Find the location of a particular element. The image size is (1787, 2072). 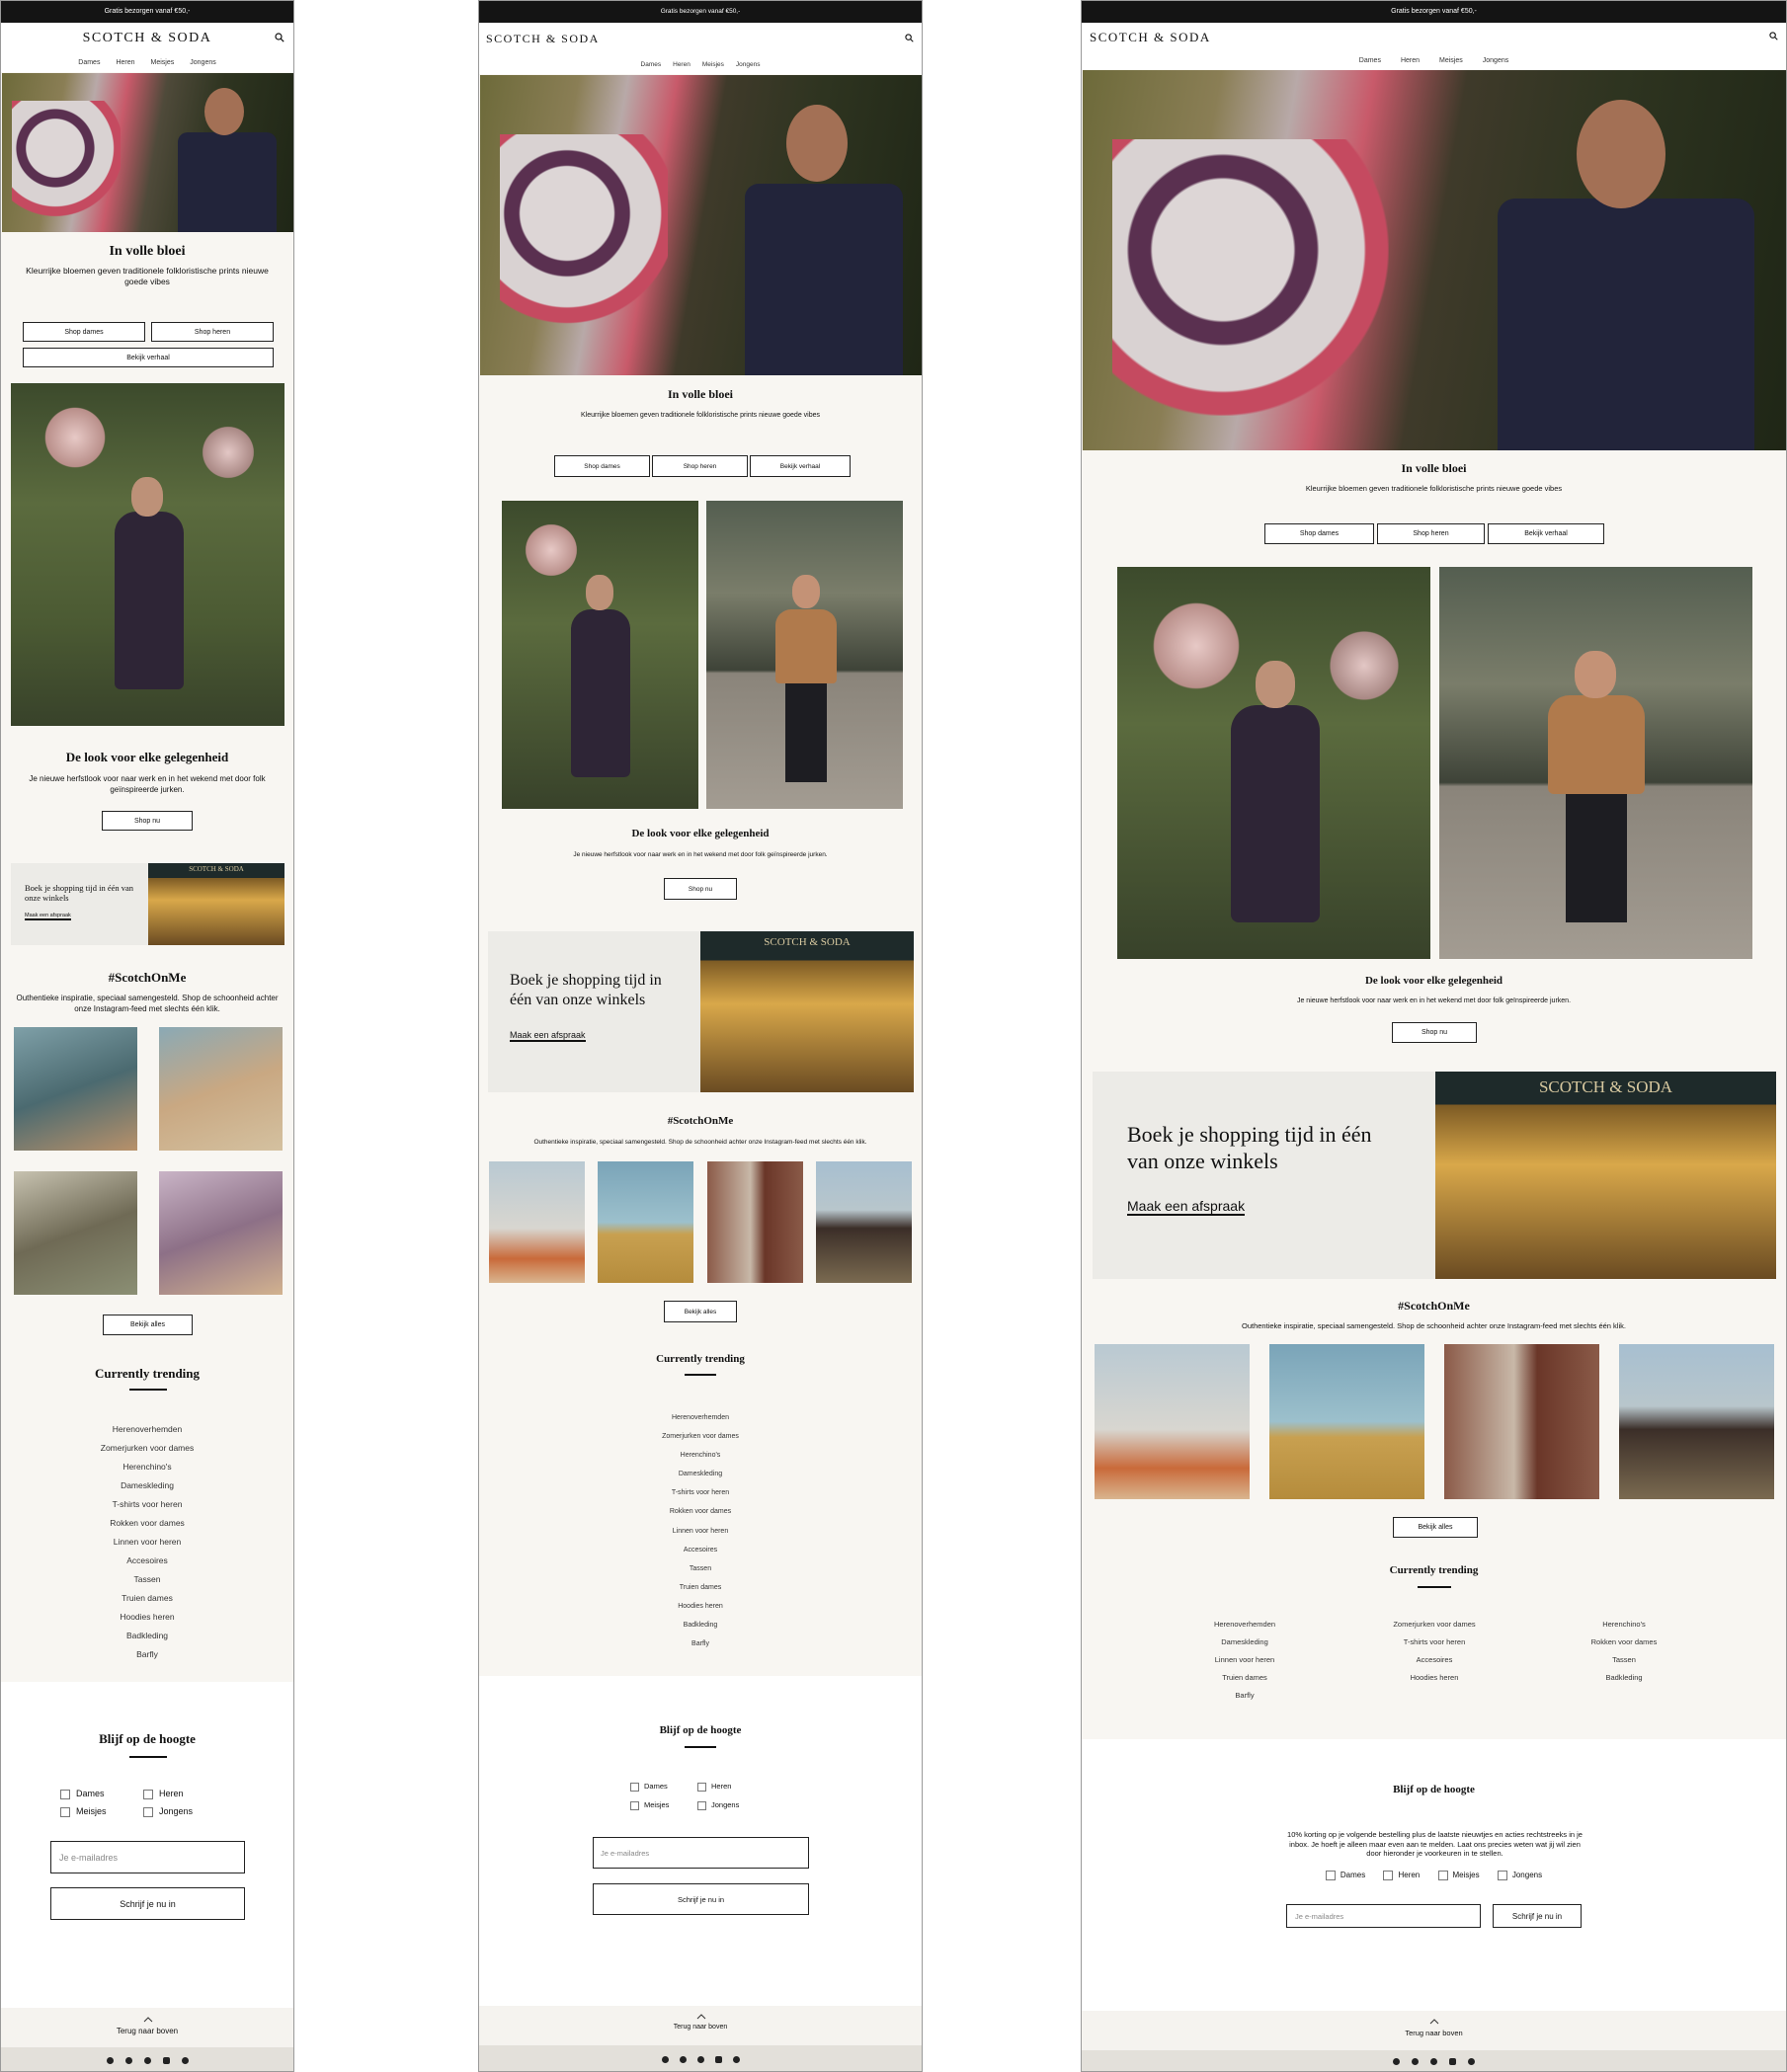

email-input: Je e-mailadres is located at coordinates (147, 1857).